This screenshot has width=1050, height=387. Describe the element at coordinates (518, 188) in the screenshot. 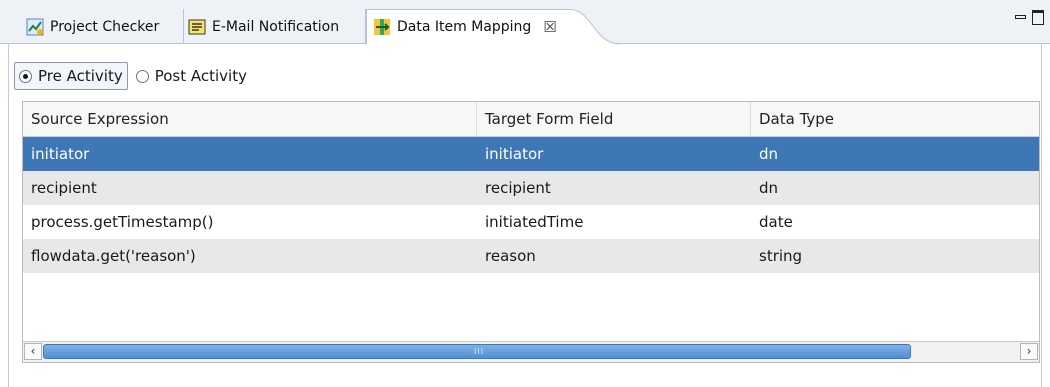

I see `cell-target: recipient` at that location.